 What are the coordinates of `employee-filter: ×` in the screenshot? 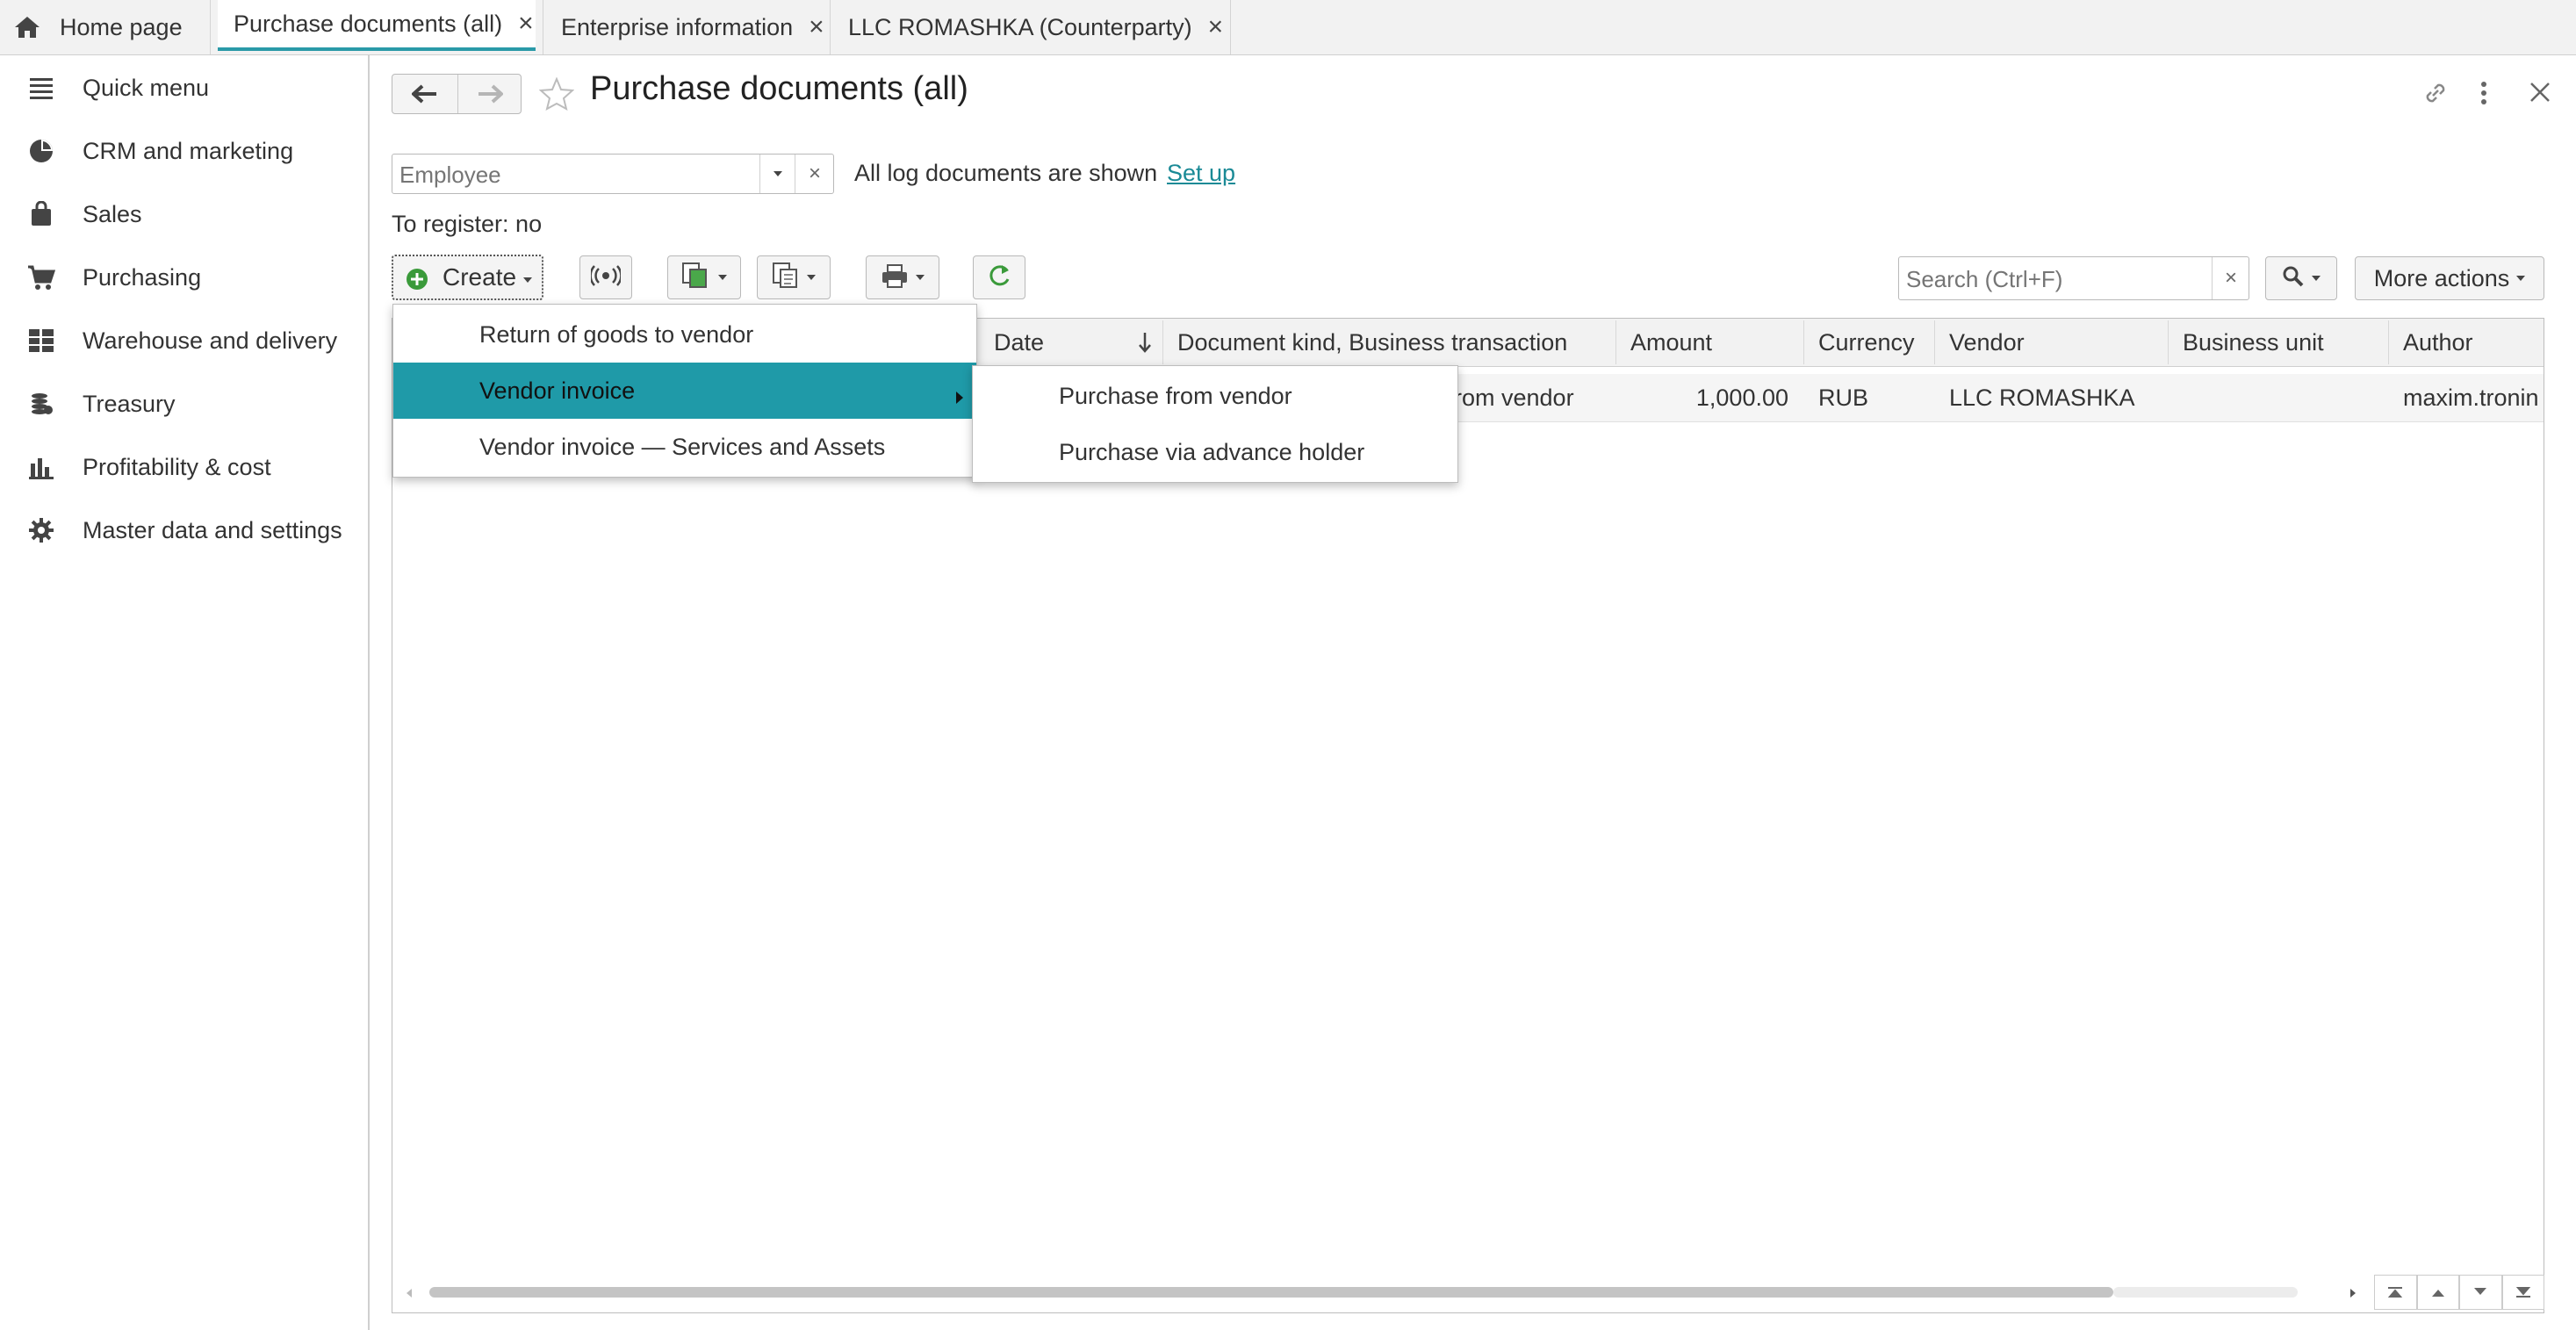 It's located at (613, 174).